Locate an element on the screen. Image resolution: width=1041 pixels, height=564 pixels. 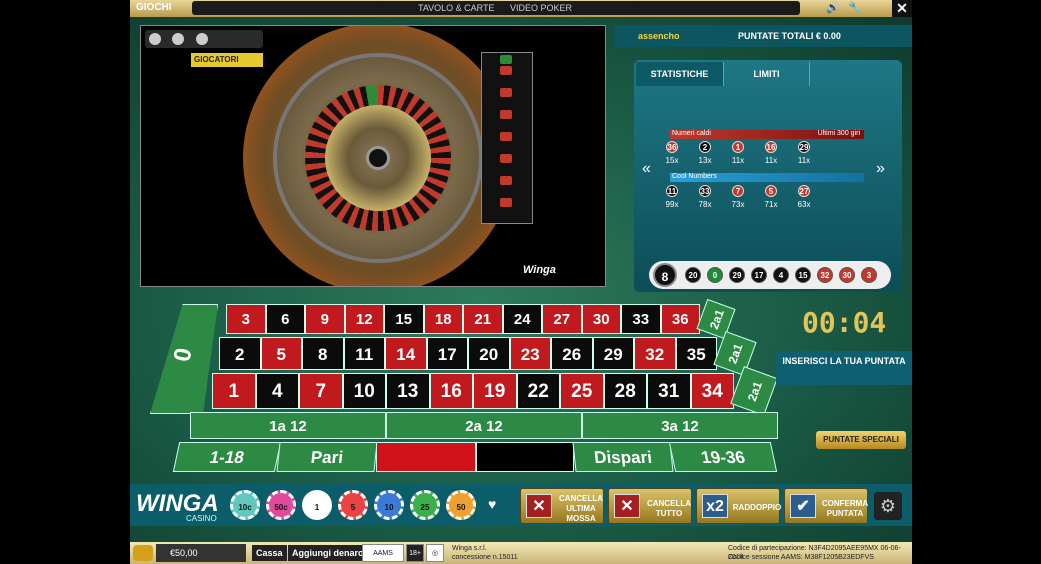
cancel-last-button: ✕ CANCELLA ULTIMA MOSSA is located at coordinates (562, 506).